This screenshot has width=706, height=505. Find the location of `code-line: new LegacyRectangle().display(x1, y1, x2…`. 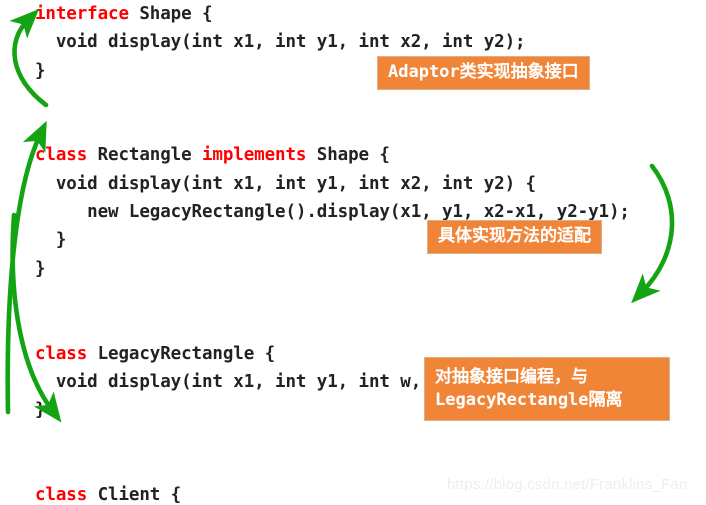

code-line: new LegacyRectangle().display(x1, y1, x2… is located at coordinates (370, 212).